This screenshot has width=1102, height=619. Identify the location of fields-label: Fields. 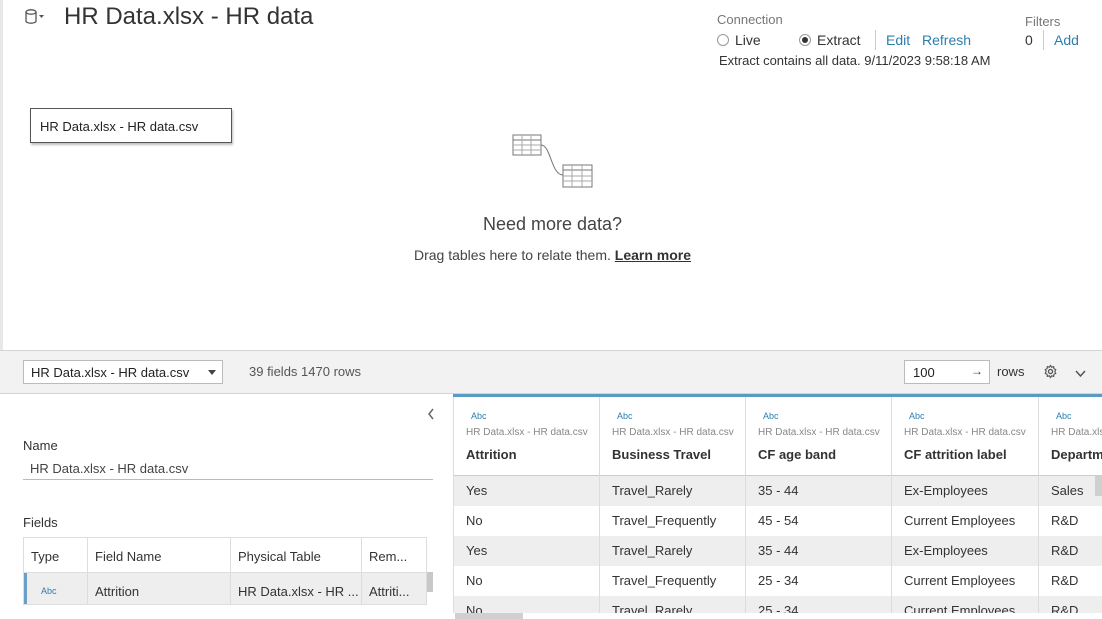
(40, 522).